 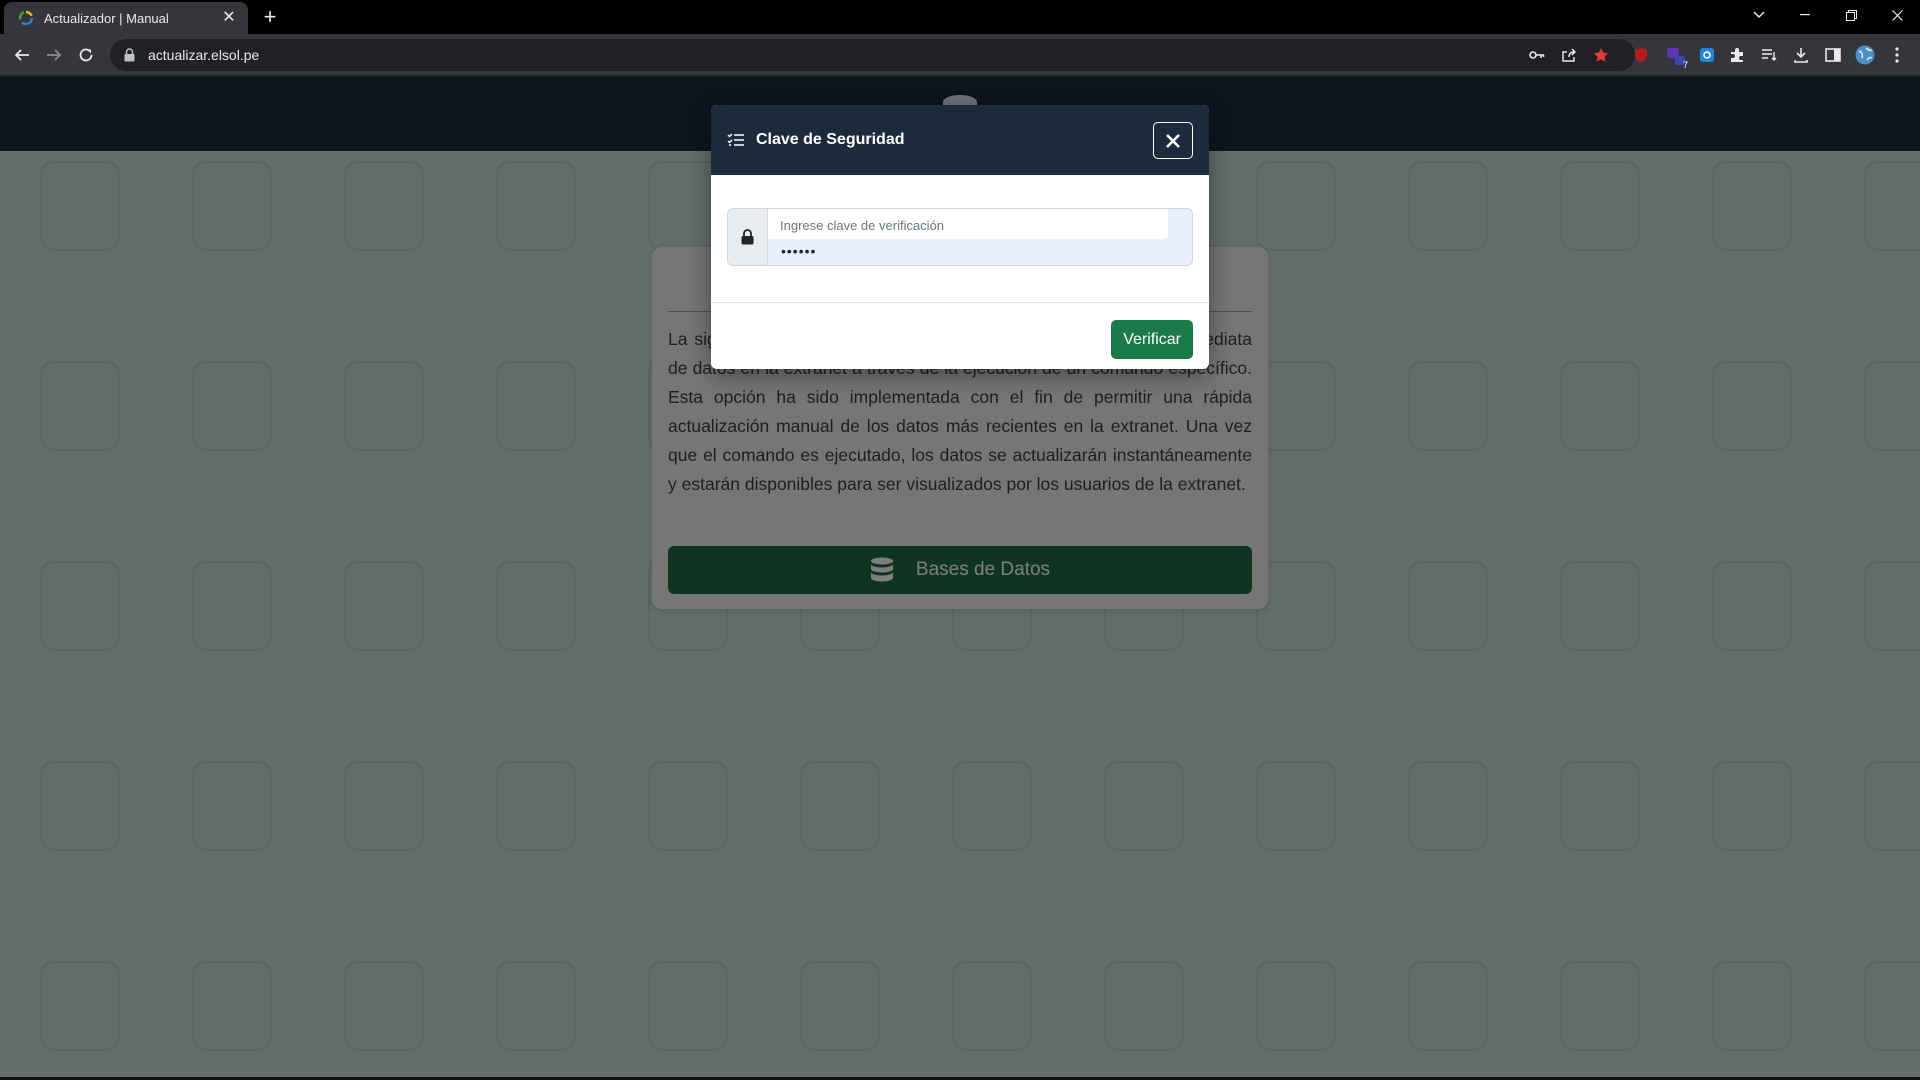 I want to click on address-bar: actualizar.elsol.pe, so click(x=872, y=55).